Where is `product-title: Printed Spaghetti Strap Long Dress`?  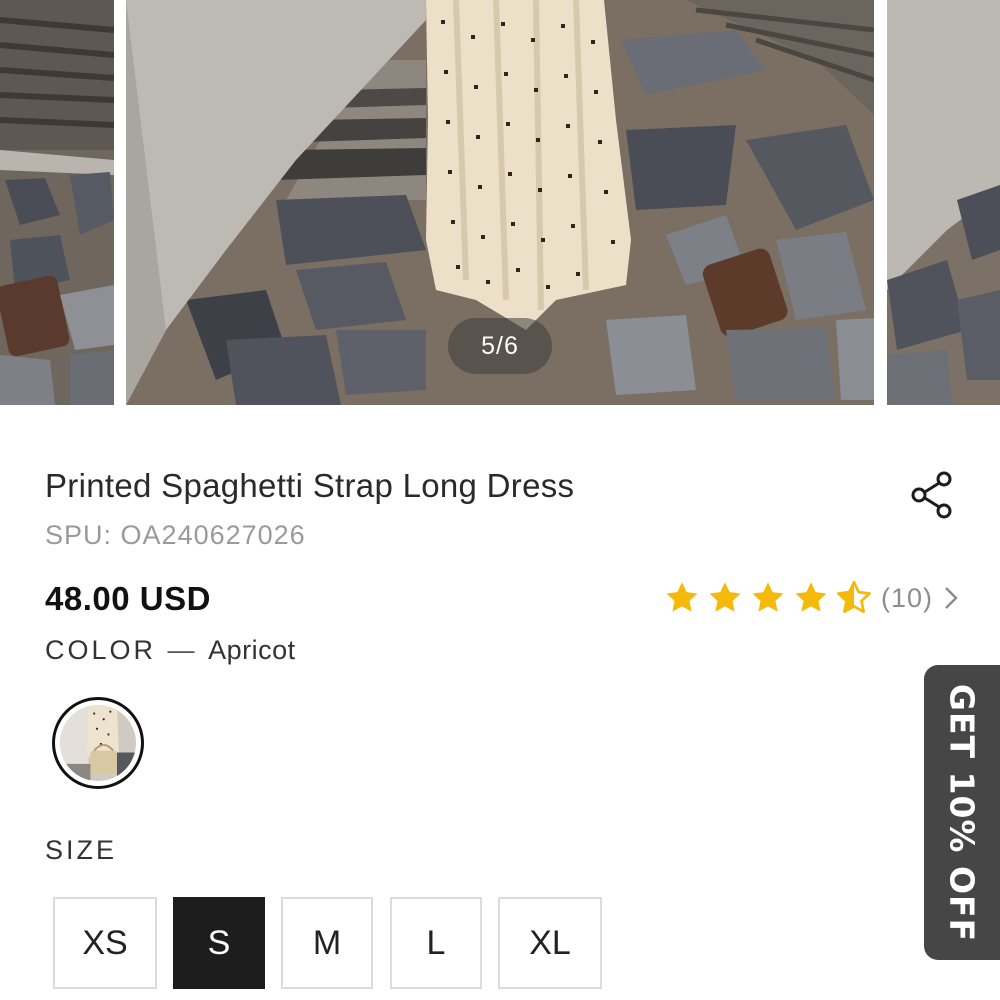
product-title: Printed Spaghetti Strap Long Dress is located at coordinates (310, 485).